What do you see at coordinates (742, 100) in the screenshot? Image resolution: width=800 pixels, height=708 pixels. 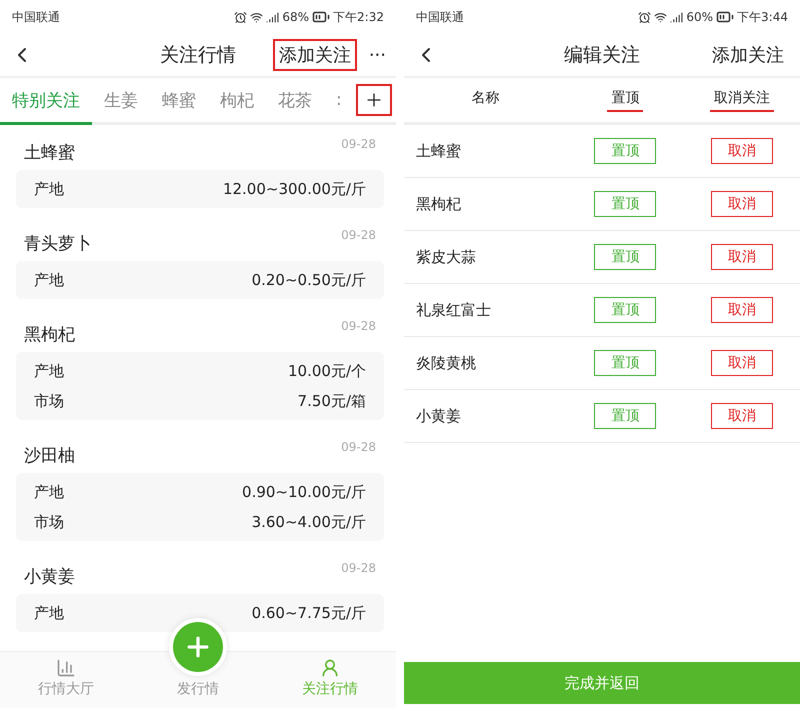 I see `column-header: 取消关注` at bounding box center [742, 100].